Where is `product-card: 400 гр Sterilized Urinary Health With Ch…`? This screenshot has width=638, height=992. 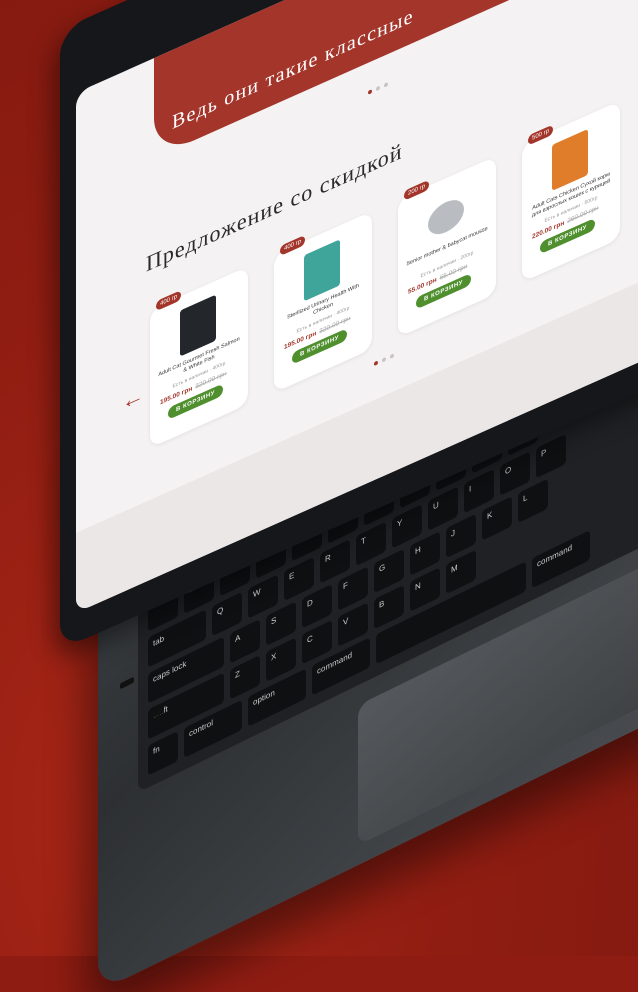
product-card: 400 гр Sterilized Urinary Health With Ch… is located at coordinates (323, 302).